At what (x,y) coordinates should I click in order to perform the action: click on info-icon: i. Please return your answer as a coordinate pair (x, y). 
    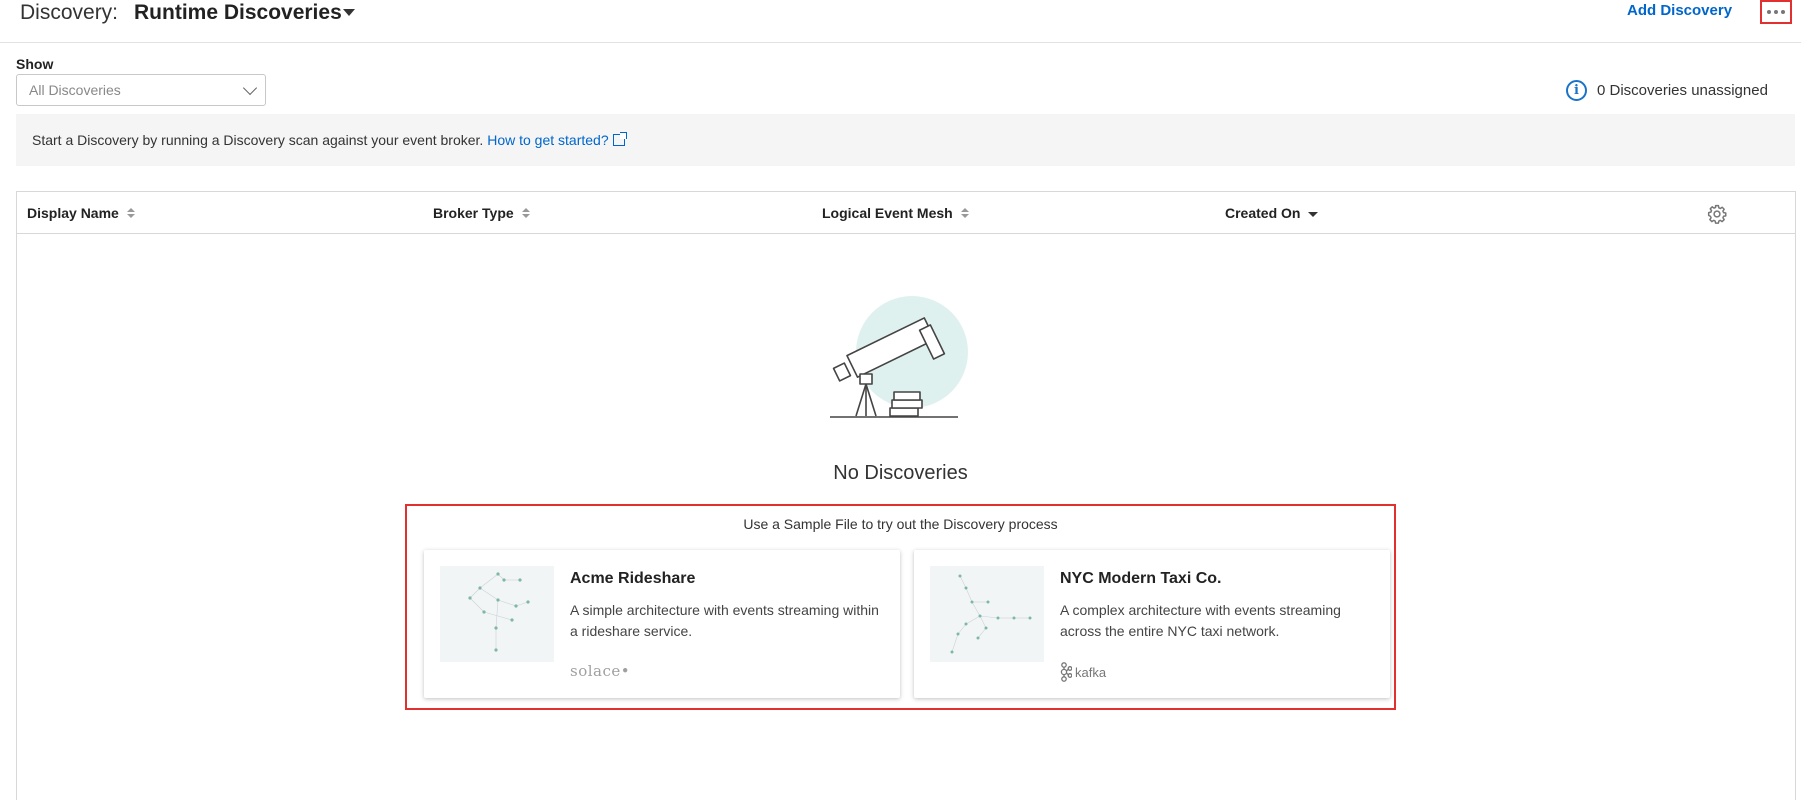
    Looking at the image, I should click on (1576, 90).